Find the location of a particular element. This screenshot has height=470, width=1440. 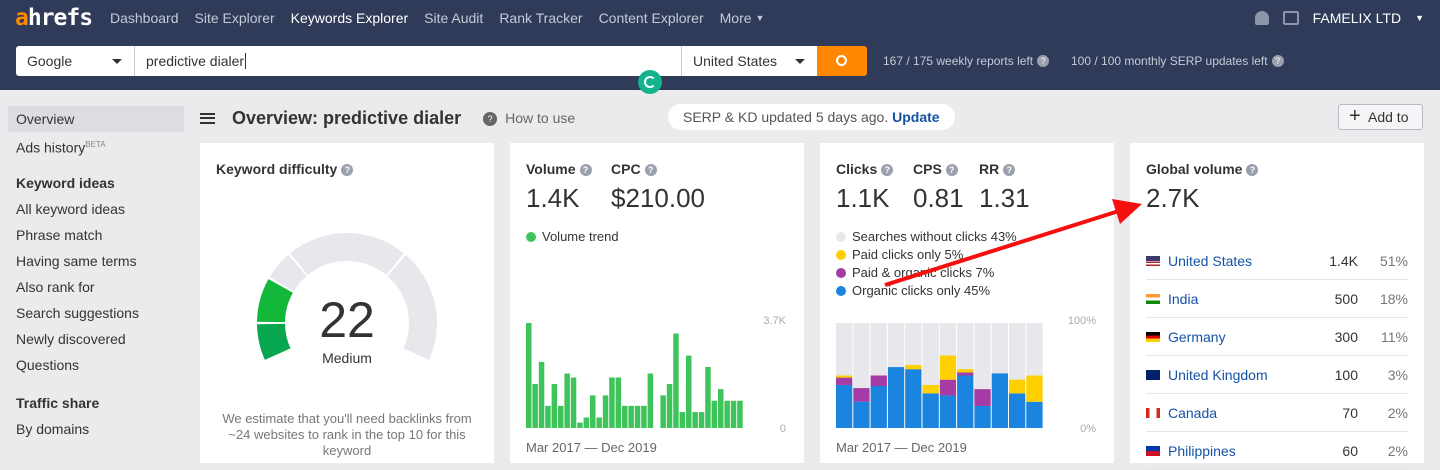

nav-content-explorer: Content Explorer is located at coordinates (651, 18).